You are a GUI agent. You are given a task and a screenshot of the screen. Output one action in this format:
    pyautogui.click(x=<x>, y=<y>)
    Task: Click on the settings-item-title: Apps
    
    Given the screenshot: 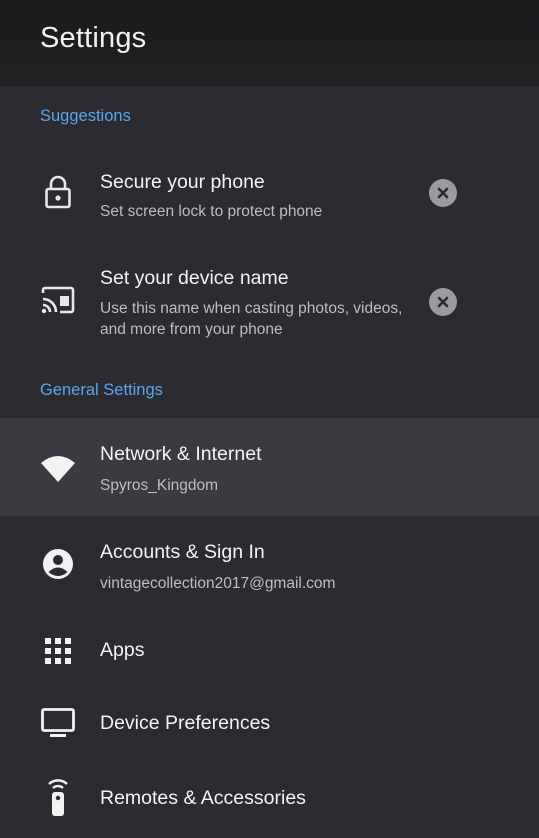 What is the action you would take?
    pyautogui.click(x=122, y=650)
    